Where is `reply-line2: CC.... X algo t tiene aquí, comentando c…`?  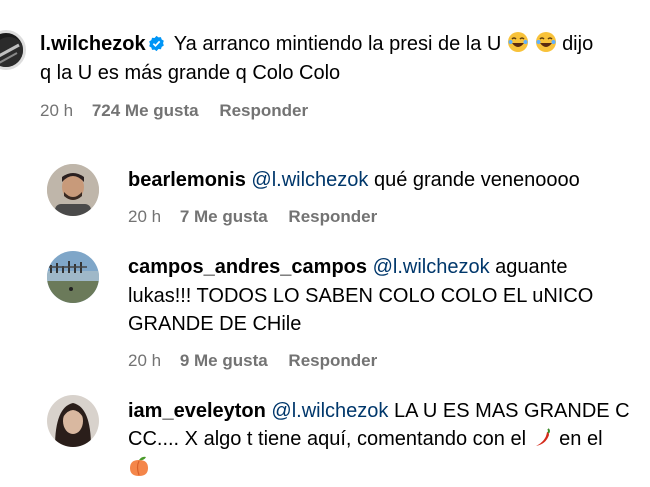
reply-line2: CC.... X algo t tiene aquí, comentando c… is located at coordinates (365, 439).